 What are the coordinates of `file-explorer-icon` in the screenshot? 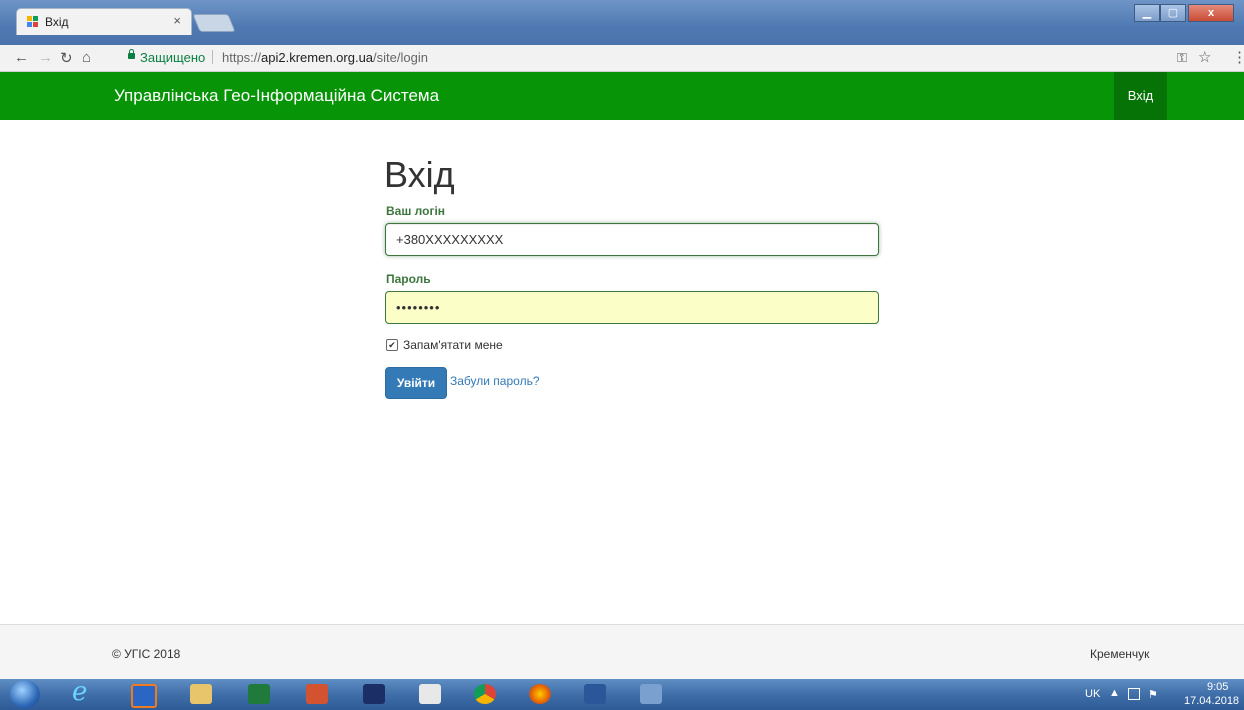 It's located at (201, 694).